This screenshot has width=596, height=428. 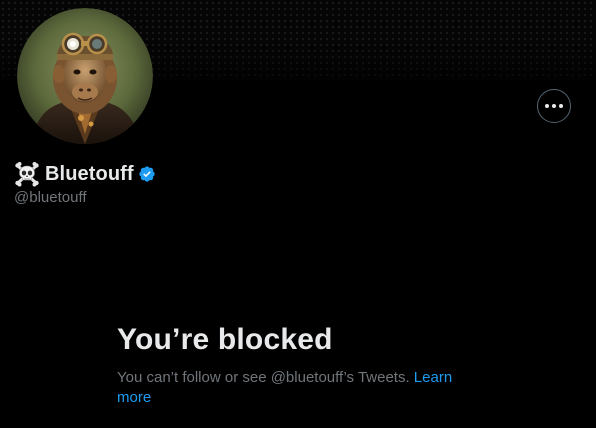 I want to click on avatar-image, so click(x=85, y=76).